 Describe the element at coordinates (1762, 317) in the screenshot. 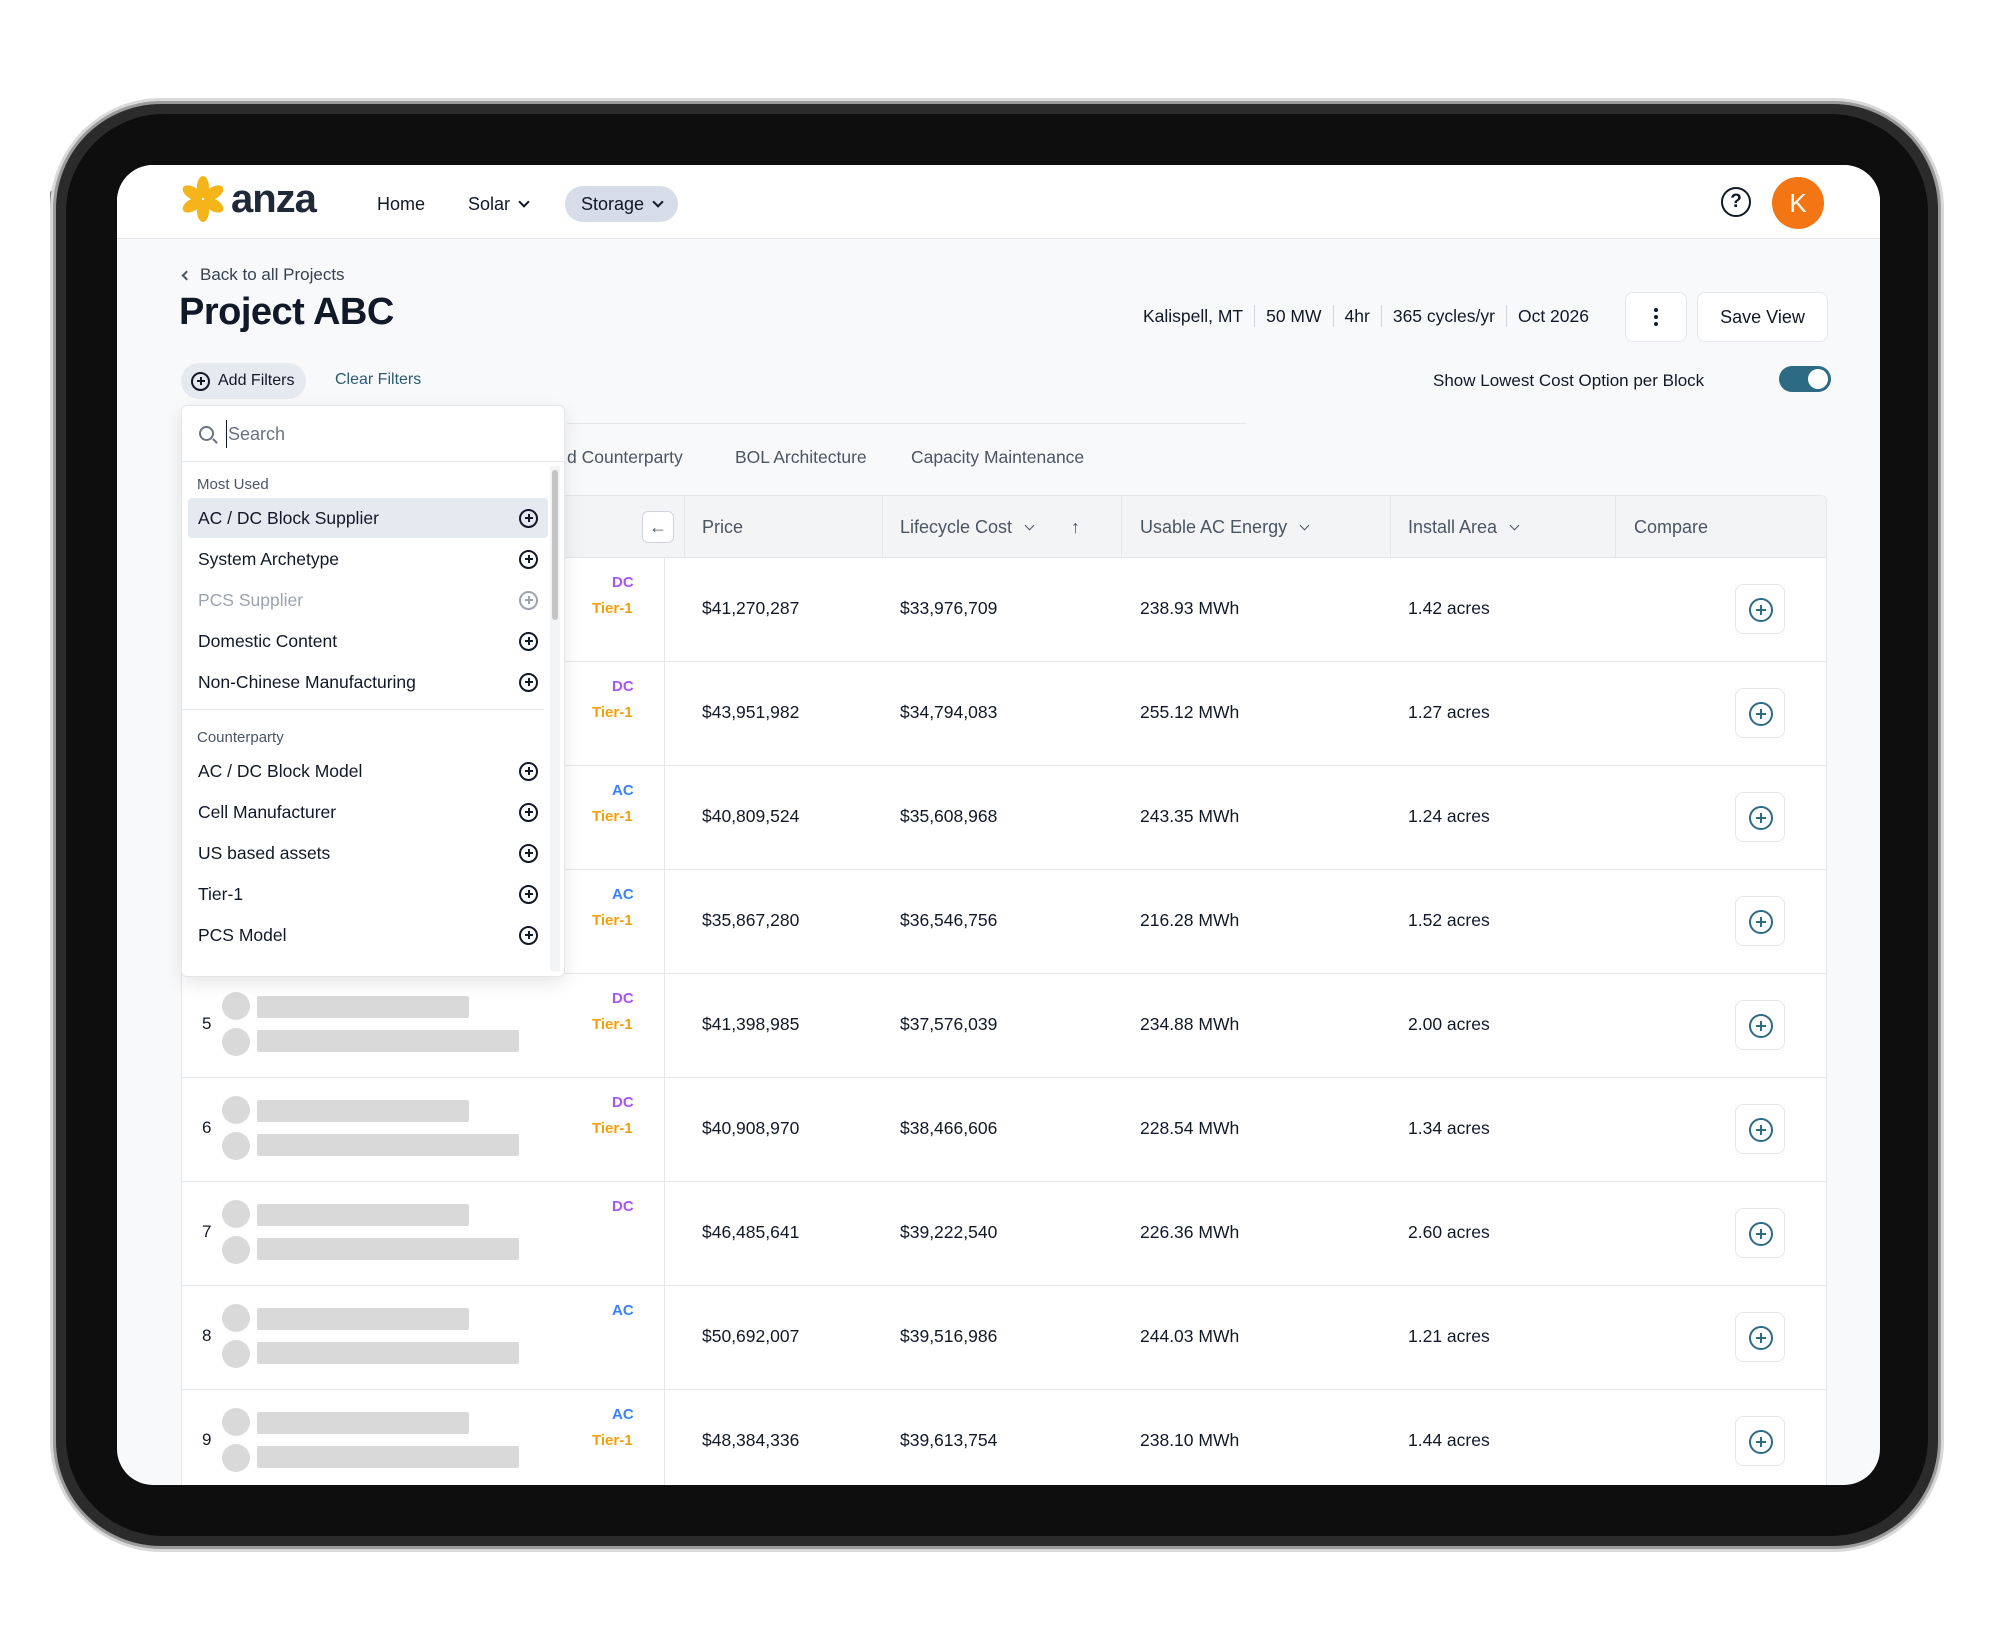

I see `save-view-button: Save View` at that location.